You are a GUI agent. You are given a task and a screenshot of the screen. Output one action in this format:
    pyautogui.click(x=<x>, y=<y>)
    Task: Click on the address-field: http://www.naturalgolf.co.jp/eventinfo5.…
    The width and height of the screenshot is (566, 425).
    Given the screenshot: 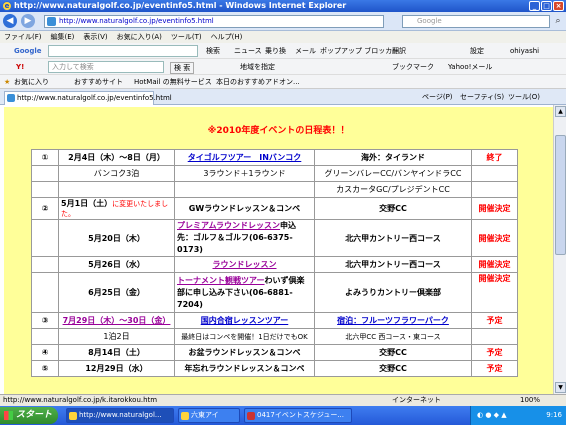 What is the action you would take?
    pyautogui.click(x=214, y=21)
    